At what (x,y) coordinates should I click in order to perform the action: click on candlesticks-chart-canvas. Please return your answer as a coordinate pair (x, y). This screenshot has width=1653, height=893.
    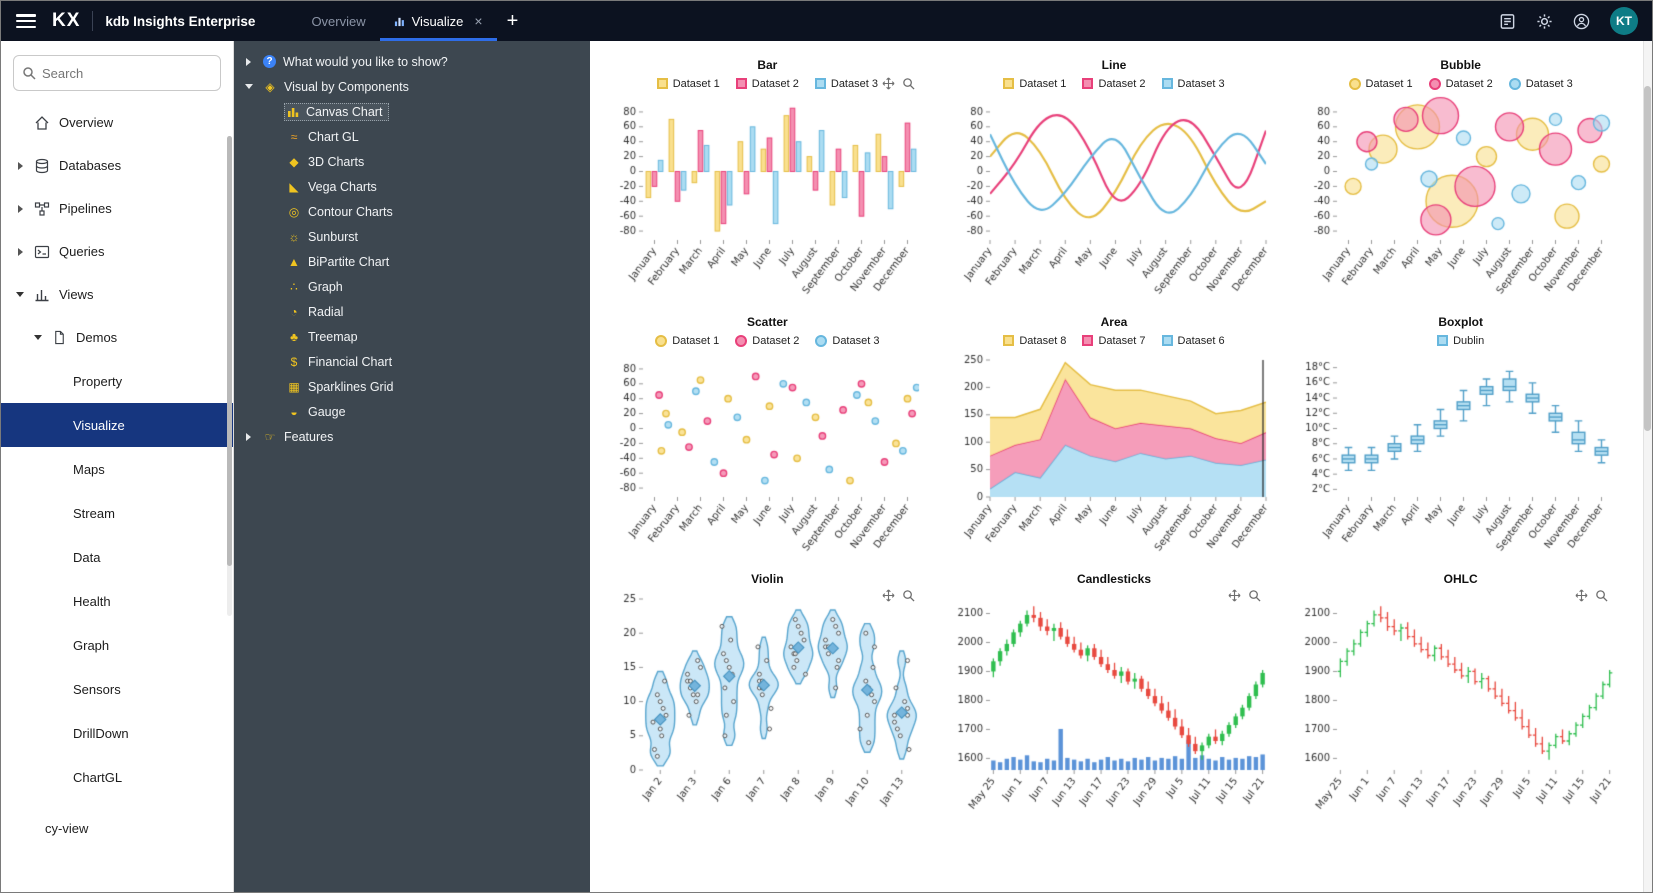
    Looking at the image, I should click on (1113, 705).